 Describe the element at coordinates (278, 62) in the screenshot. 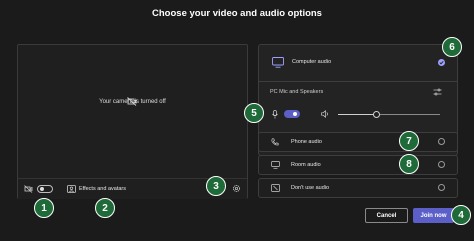

I see `computer-audio-icon` at that location.